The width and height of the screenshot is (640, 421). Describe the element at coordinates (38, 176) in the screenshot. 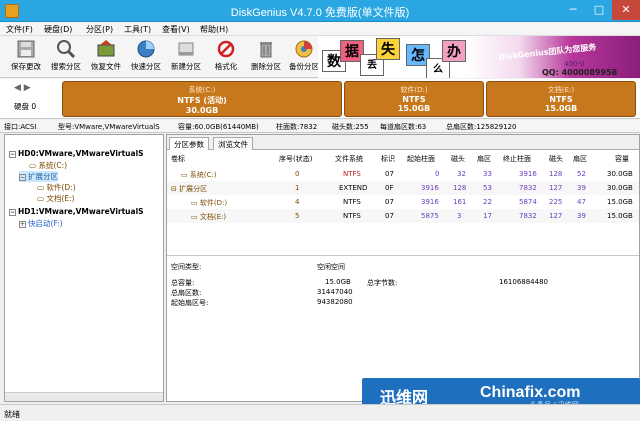

I see `tree-extended-partition: − 扩展分区` at that location.